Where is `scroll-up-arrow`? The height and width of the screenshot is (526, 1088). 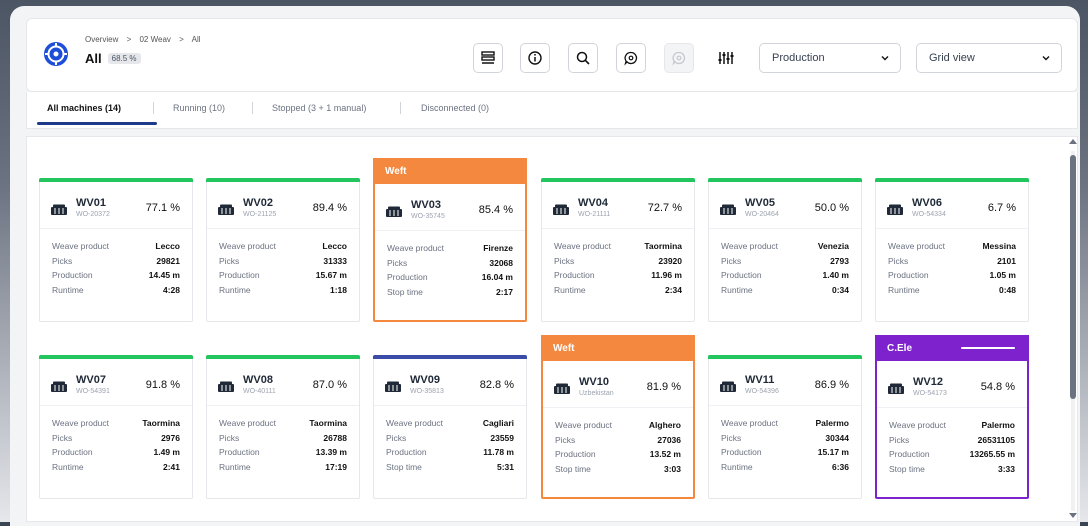 scroll-up-arrow is located at coordinates (1073, 141).